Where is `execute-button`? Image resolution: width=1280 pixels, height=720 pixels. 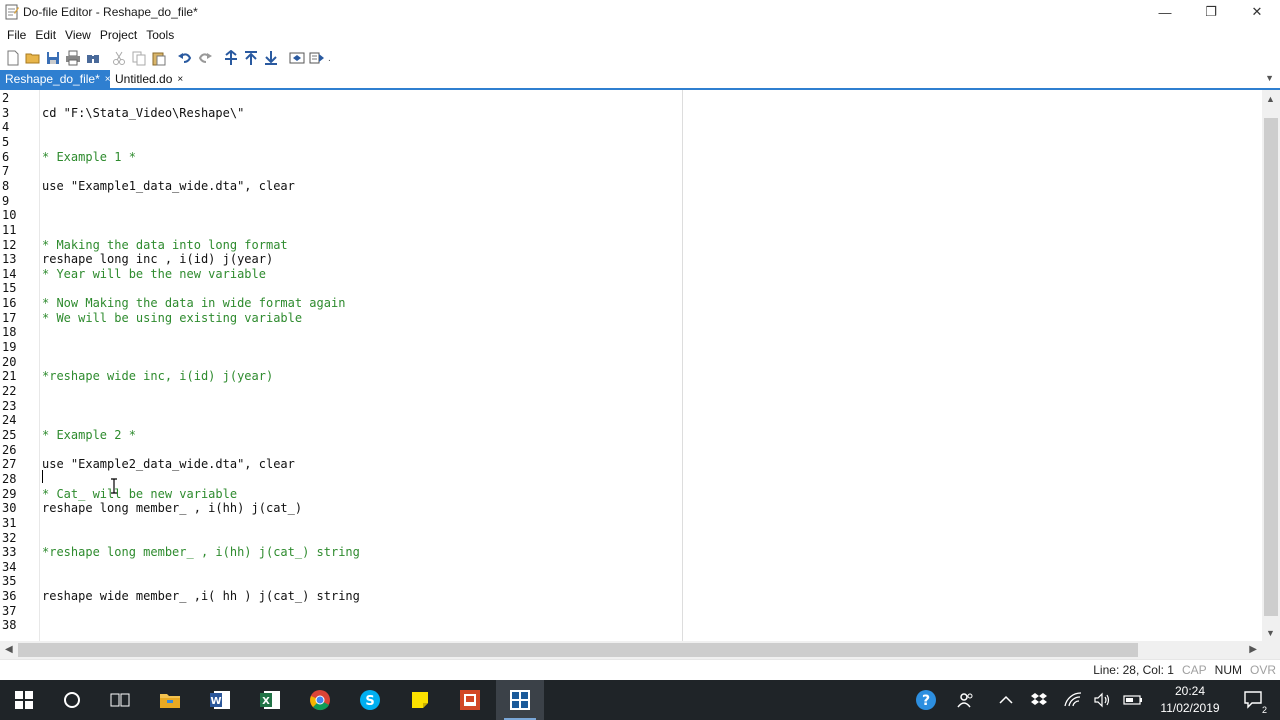
execute-button is located at coordinates (317, 58).